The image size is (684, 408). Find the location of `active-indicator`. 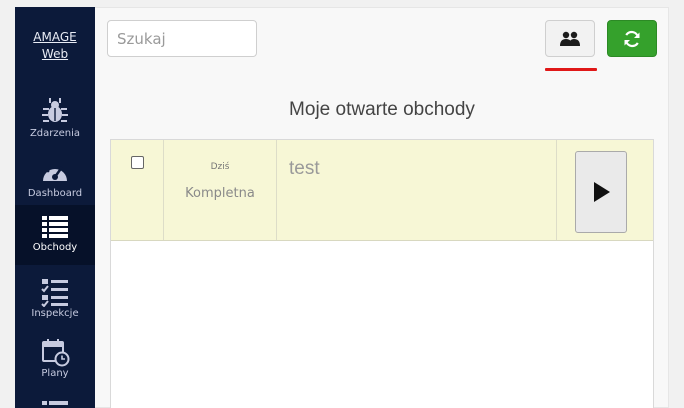

active-indicator is located at coordinates (571, 69).